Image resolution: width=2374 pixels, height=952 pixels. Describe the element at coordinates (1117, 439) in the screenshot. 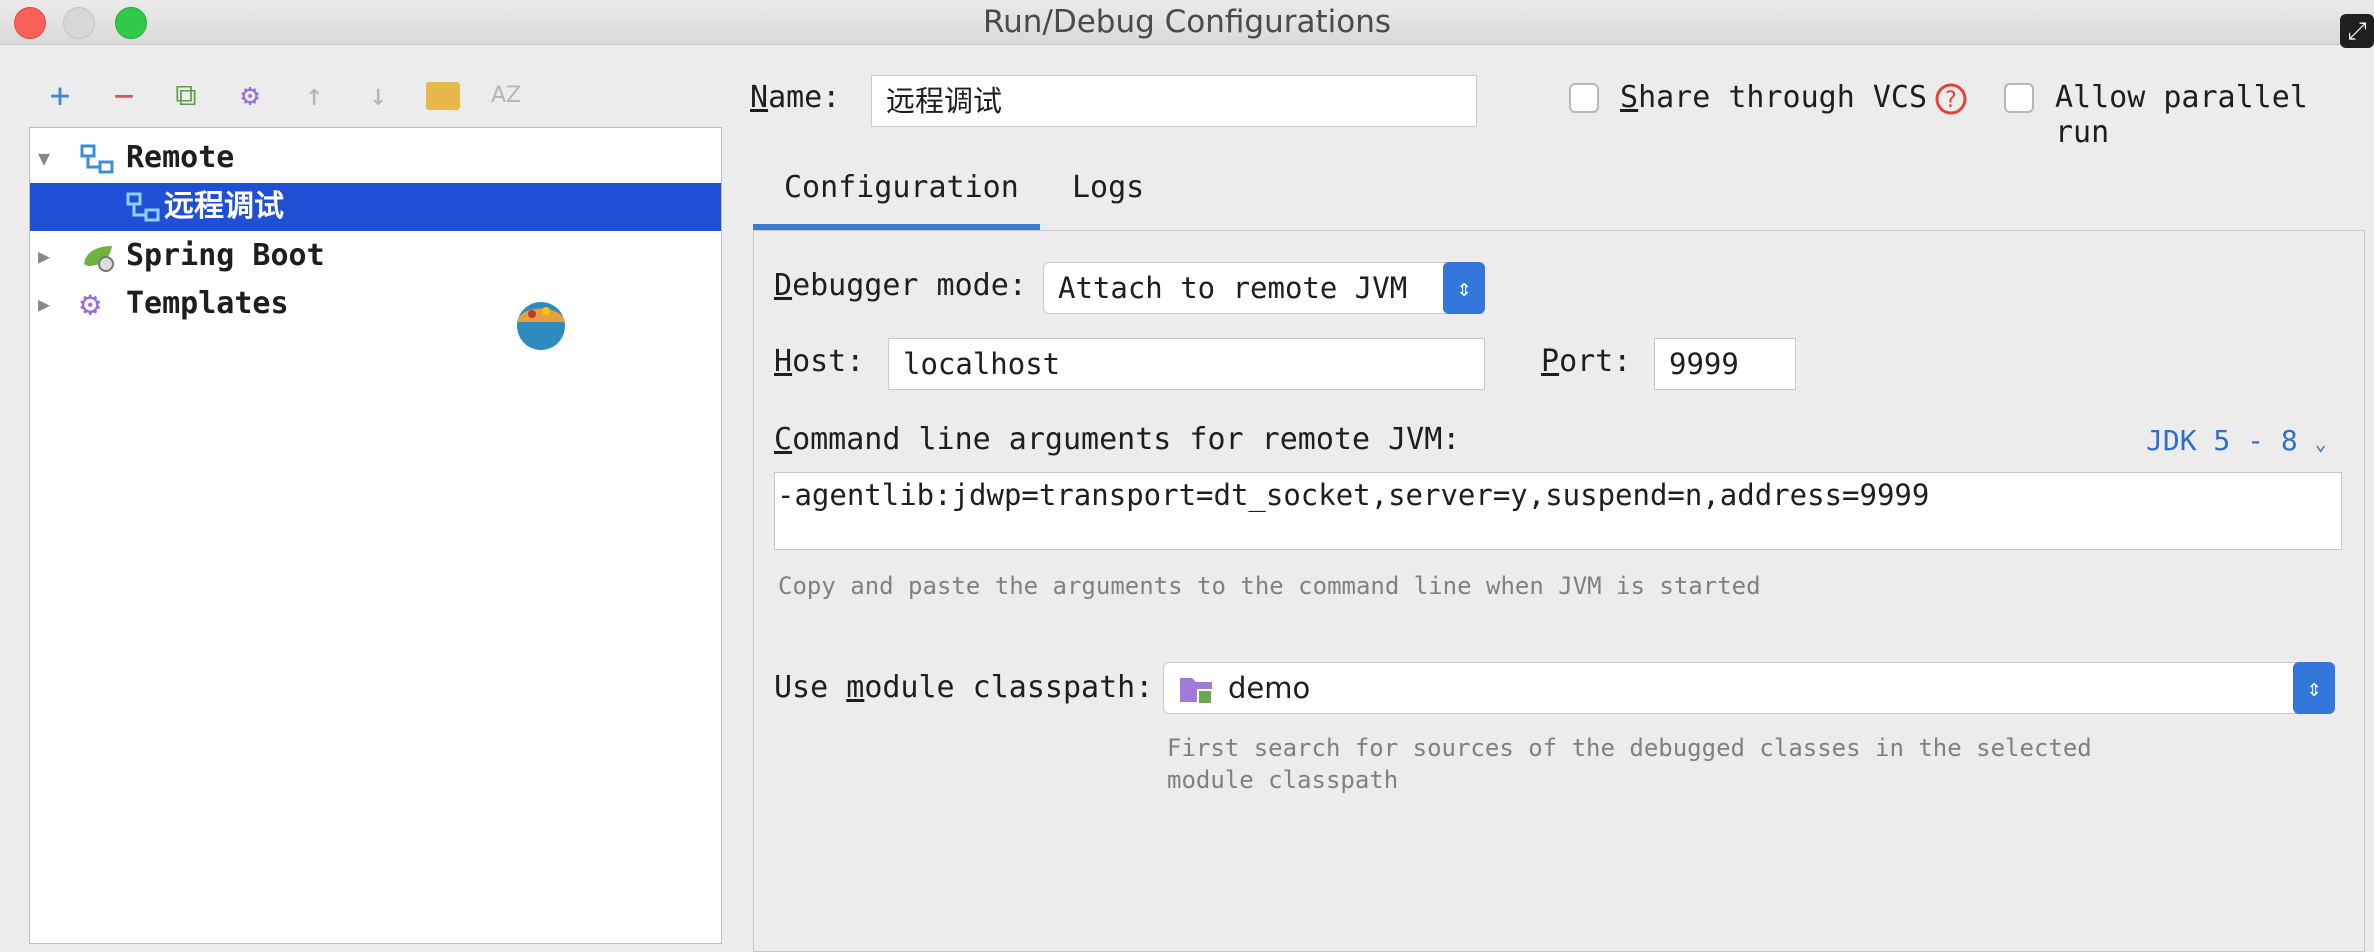

I see `command-line-label: Command line arguments for remote JVM:` at that location.